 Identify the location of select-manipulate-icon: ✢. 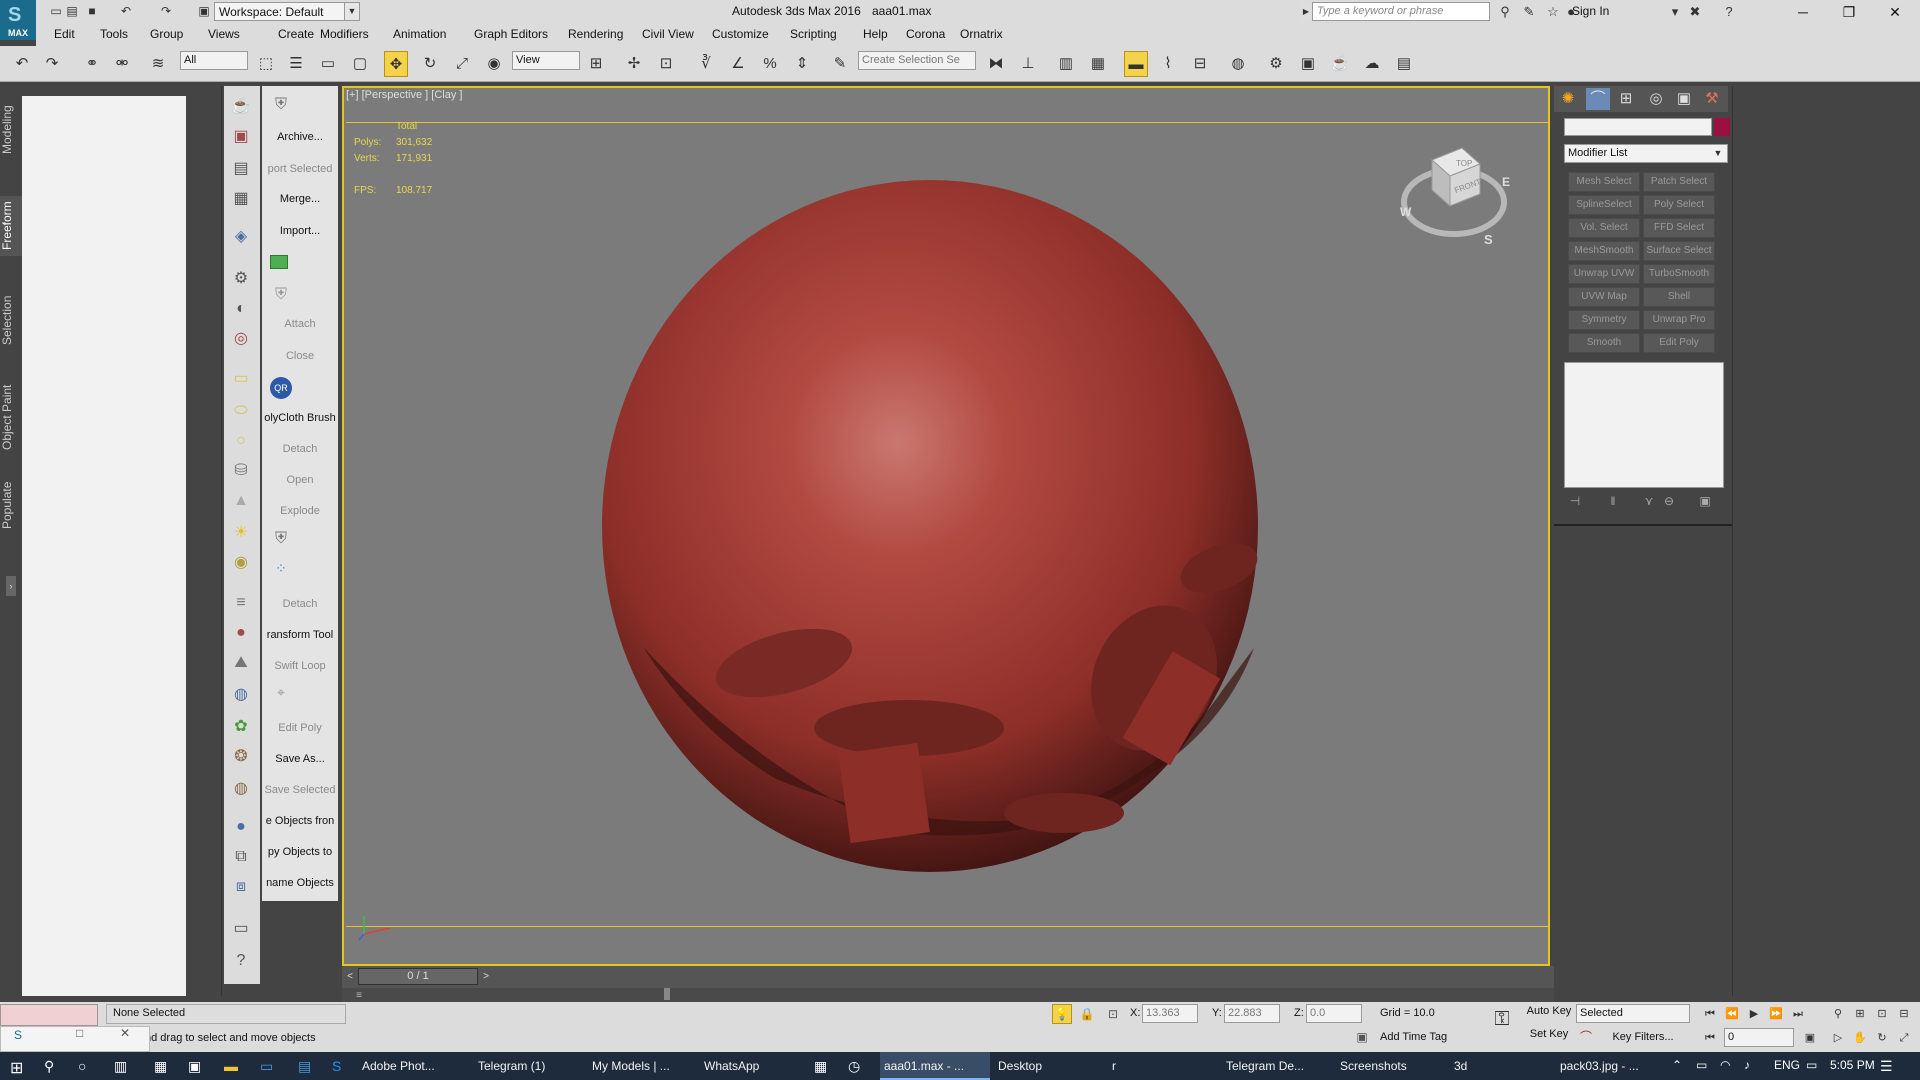
(634, 64).